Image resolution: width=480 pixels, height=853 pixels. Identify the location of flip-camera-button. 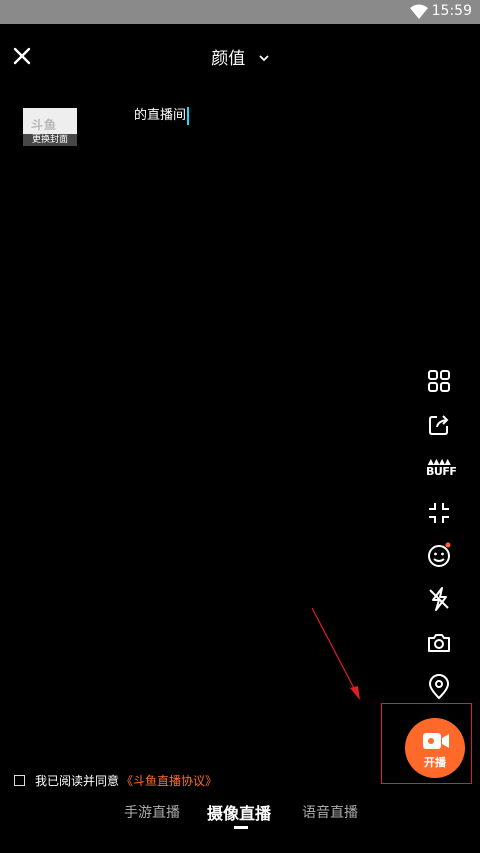
(439, 643).